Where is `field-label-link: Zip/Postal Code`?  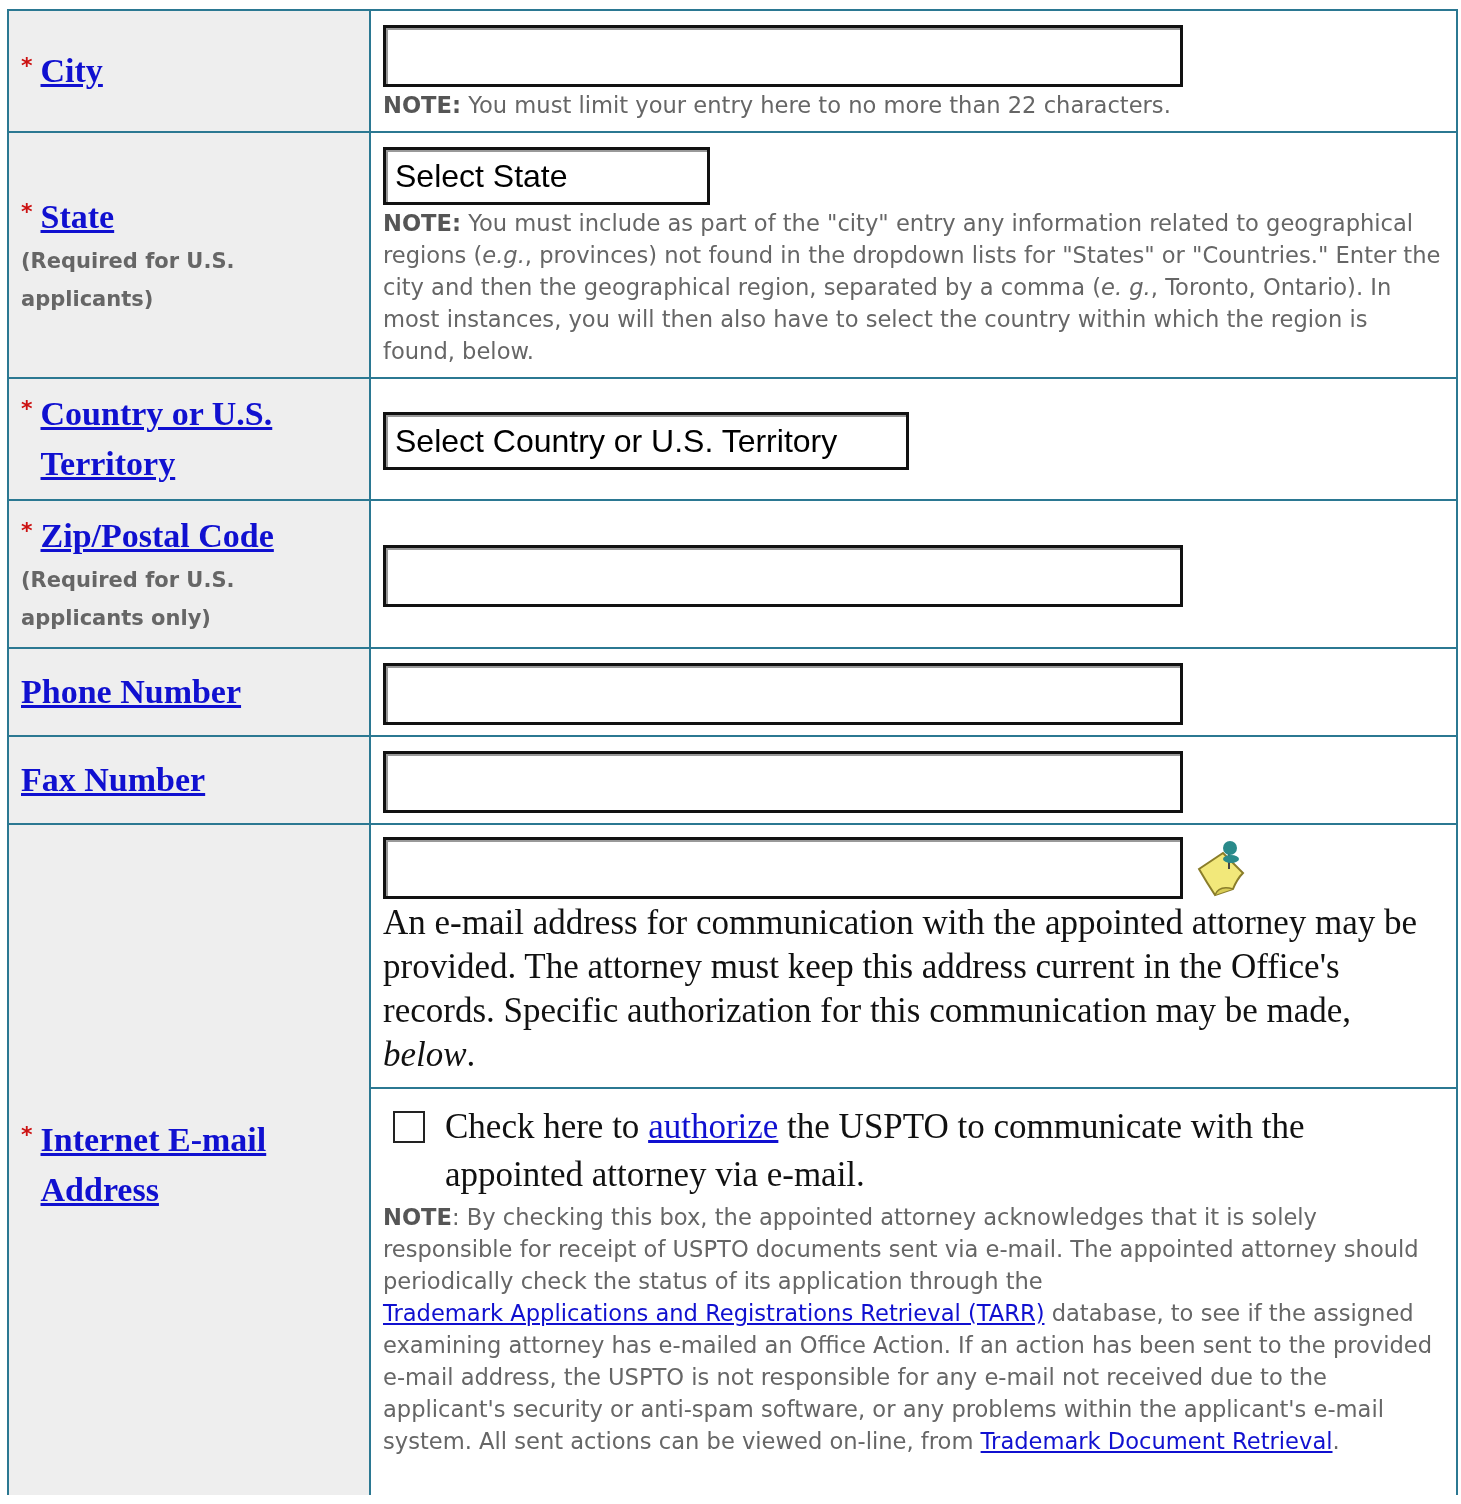
field-label-link: Zip/Postal Code is located at coordinates (157, 536).